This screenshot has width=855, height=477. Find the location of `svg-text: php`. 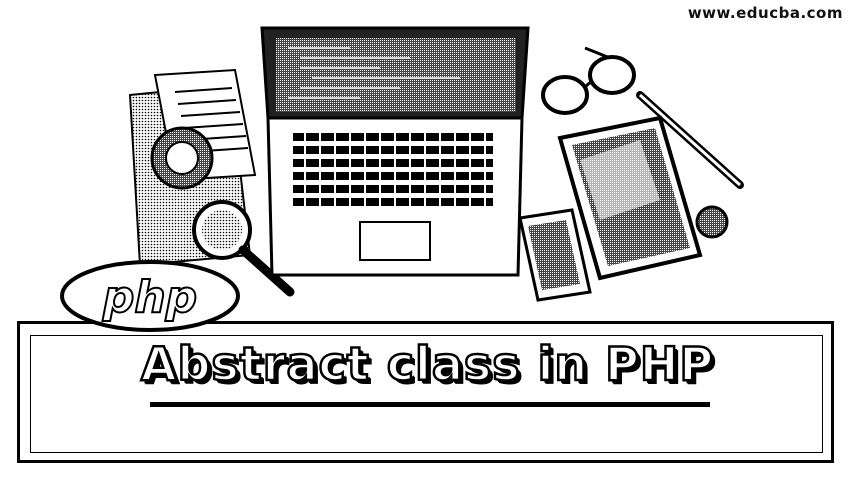

svg-text: php is located at coordinates (149, 297).